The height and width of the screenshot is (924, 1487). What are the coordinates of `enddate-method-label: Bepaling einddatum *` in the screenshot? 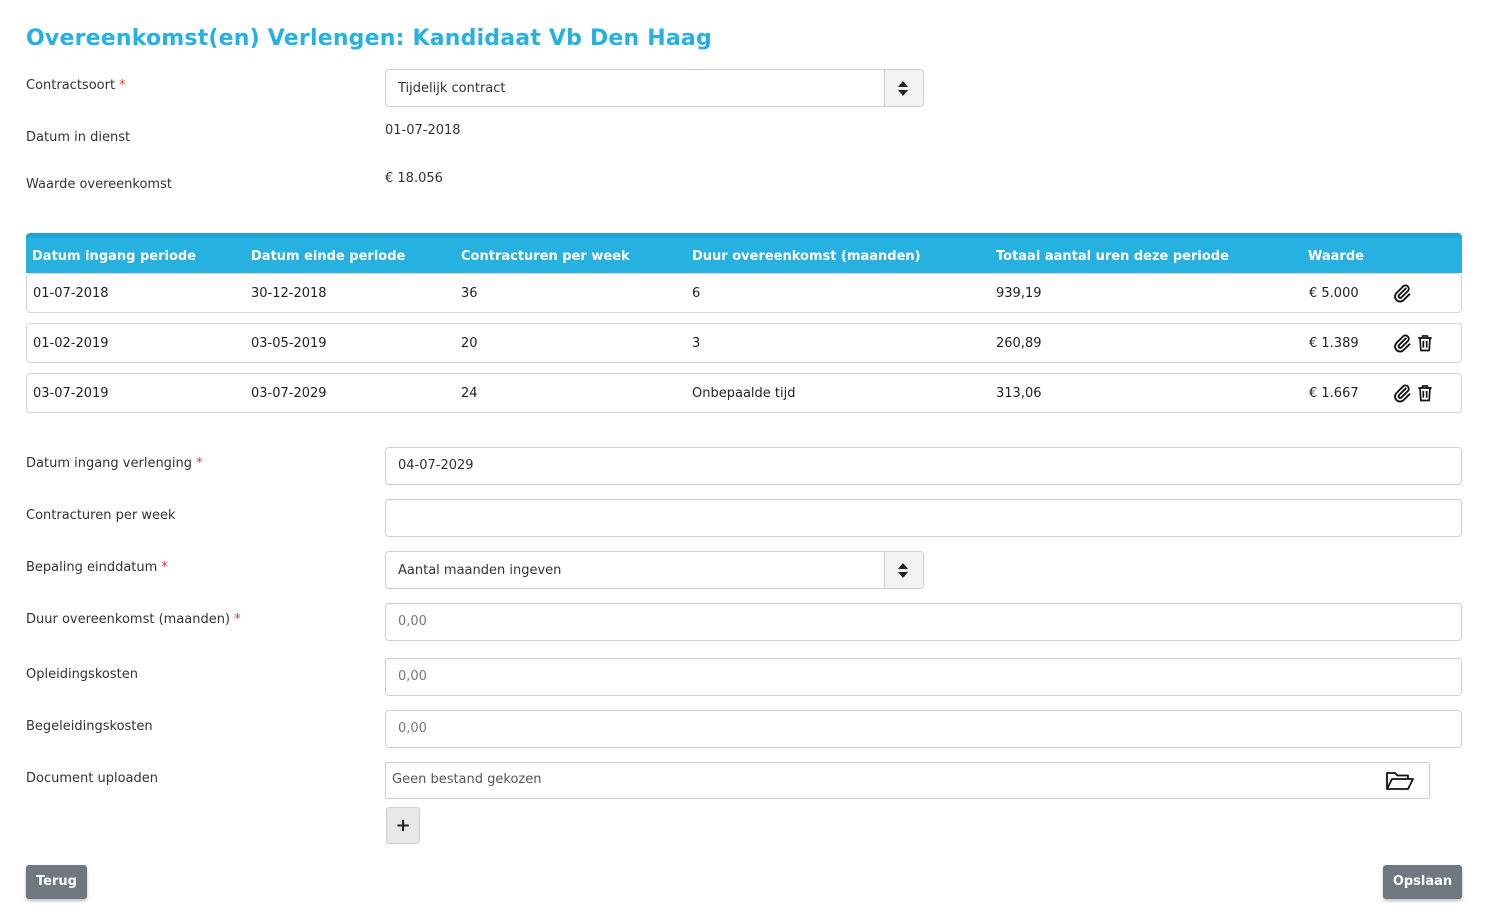 It's located at (97, 567).